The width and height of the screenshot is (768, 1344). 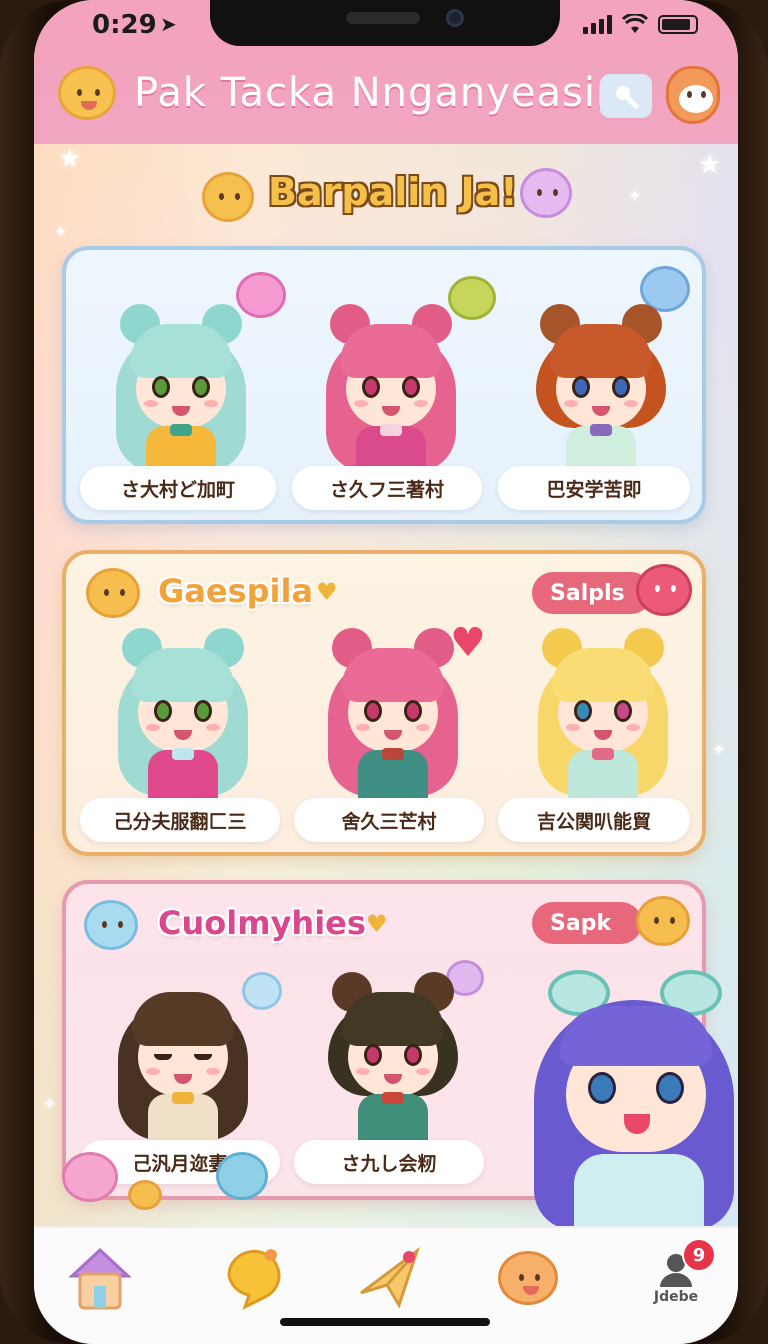 What do you see at coordinates (383, 18) in the screenshot?
I see `speaker-grille` at bounding box center [383, 18].